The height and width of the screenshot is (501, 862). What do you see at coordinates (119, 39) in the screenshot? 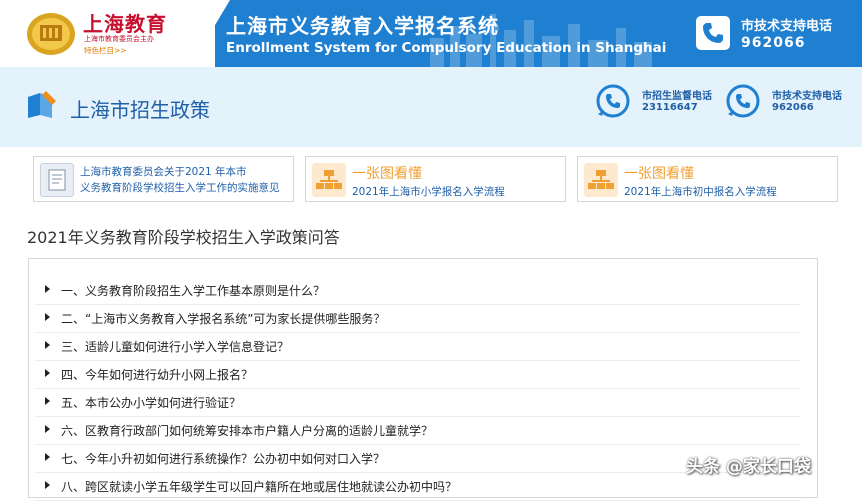
I see `logo-subtitle: 上海市教育委员会主办` at bounding box center [119, 39].